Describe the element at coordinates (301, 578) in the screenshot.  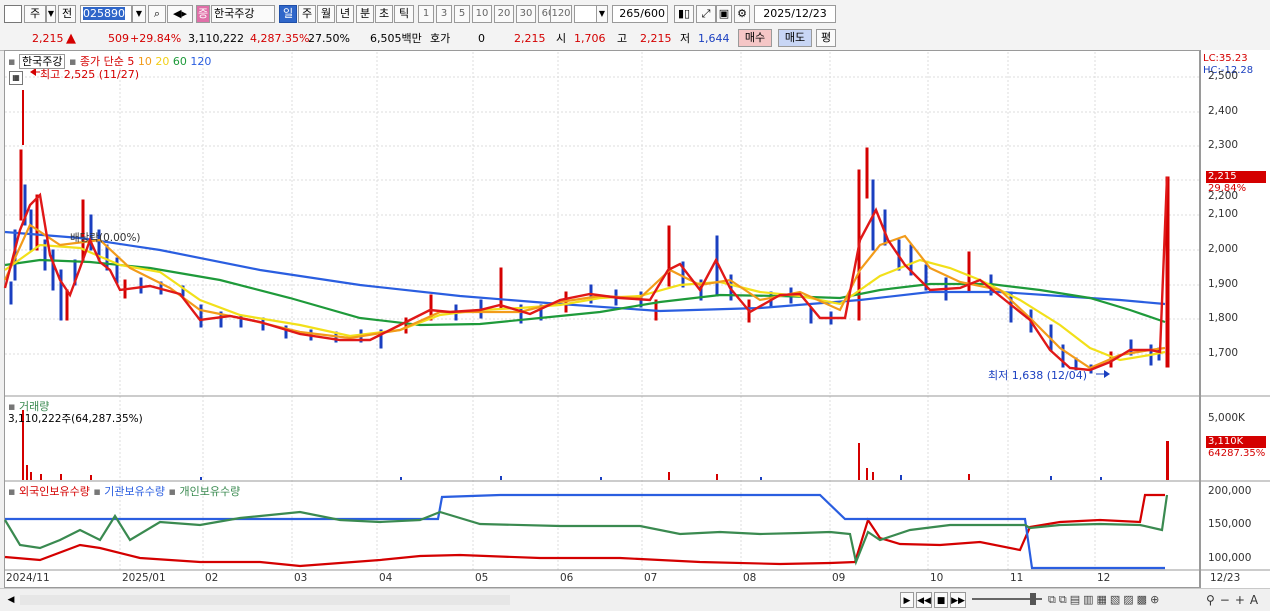
I see `x-tick: 03` at that location.